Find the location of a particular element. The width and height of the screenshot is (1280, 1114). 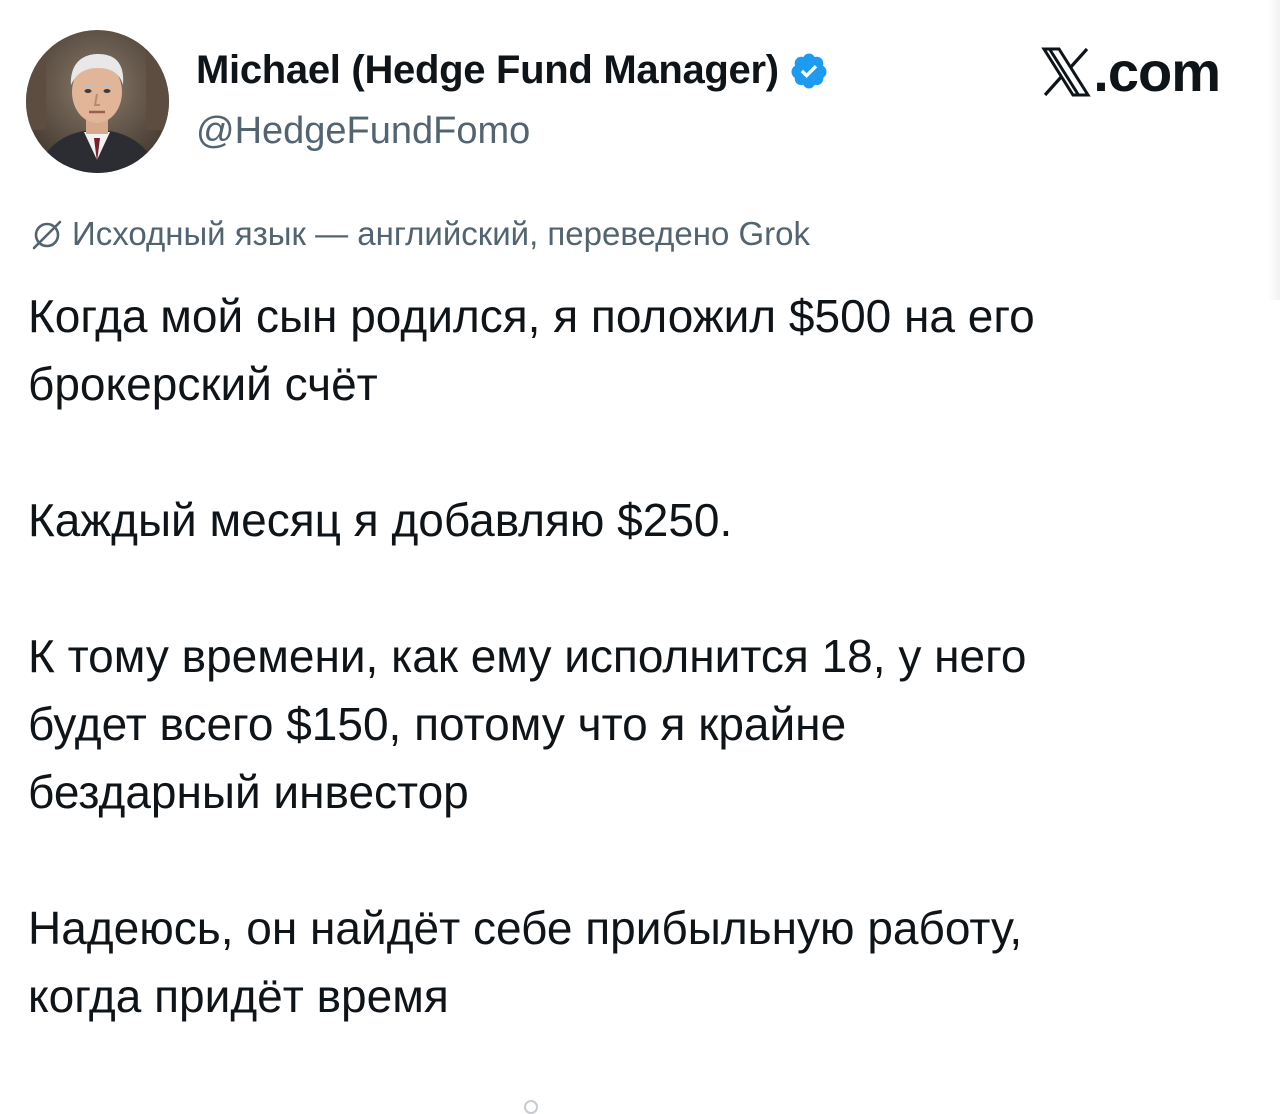

brand-domain: .com is located at coordinates (1157, 71).